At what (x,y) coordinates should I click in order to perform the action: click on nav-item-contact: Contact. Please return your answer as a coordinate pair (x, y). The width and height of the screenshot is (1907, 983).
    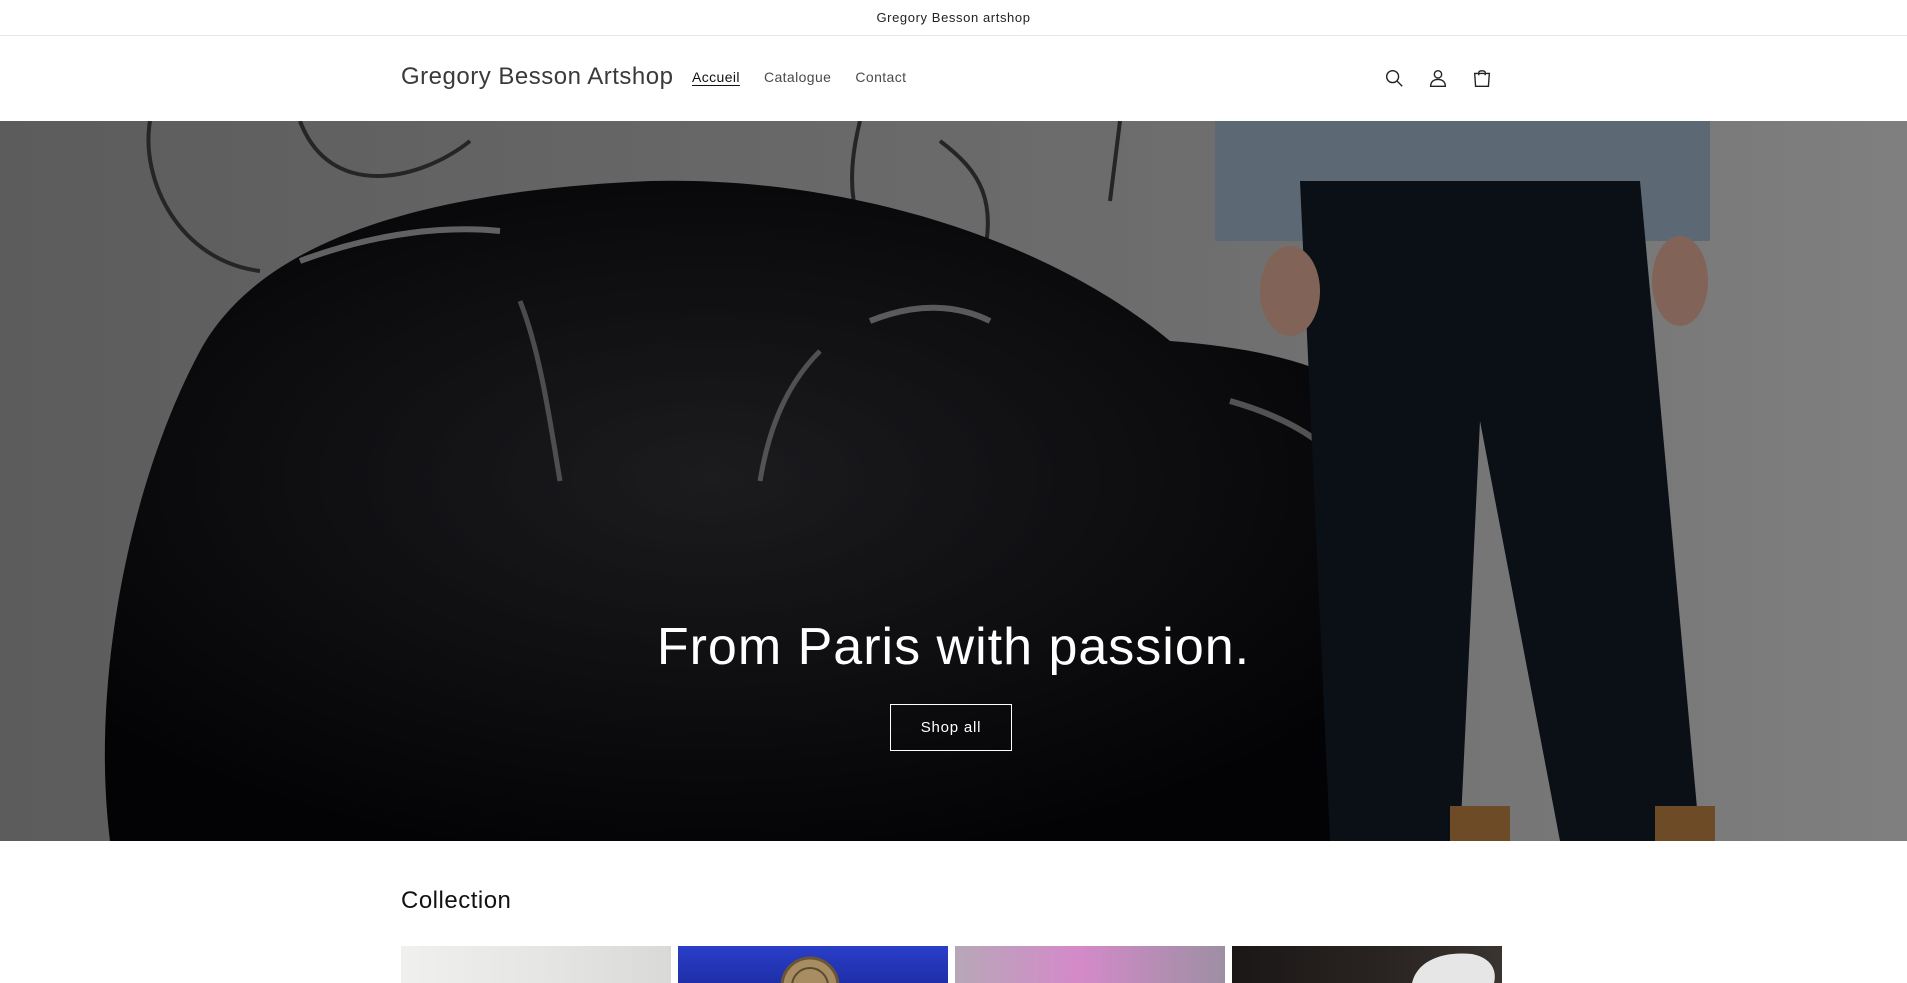
    Looking at the image, I should click on (880, 77).